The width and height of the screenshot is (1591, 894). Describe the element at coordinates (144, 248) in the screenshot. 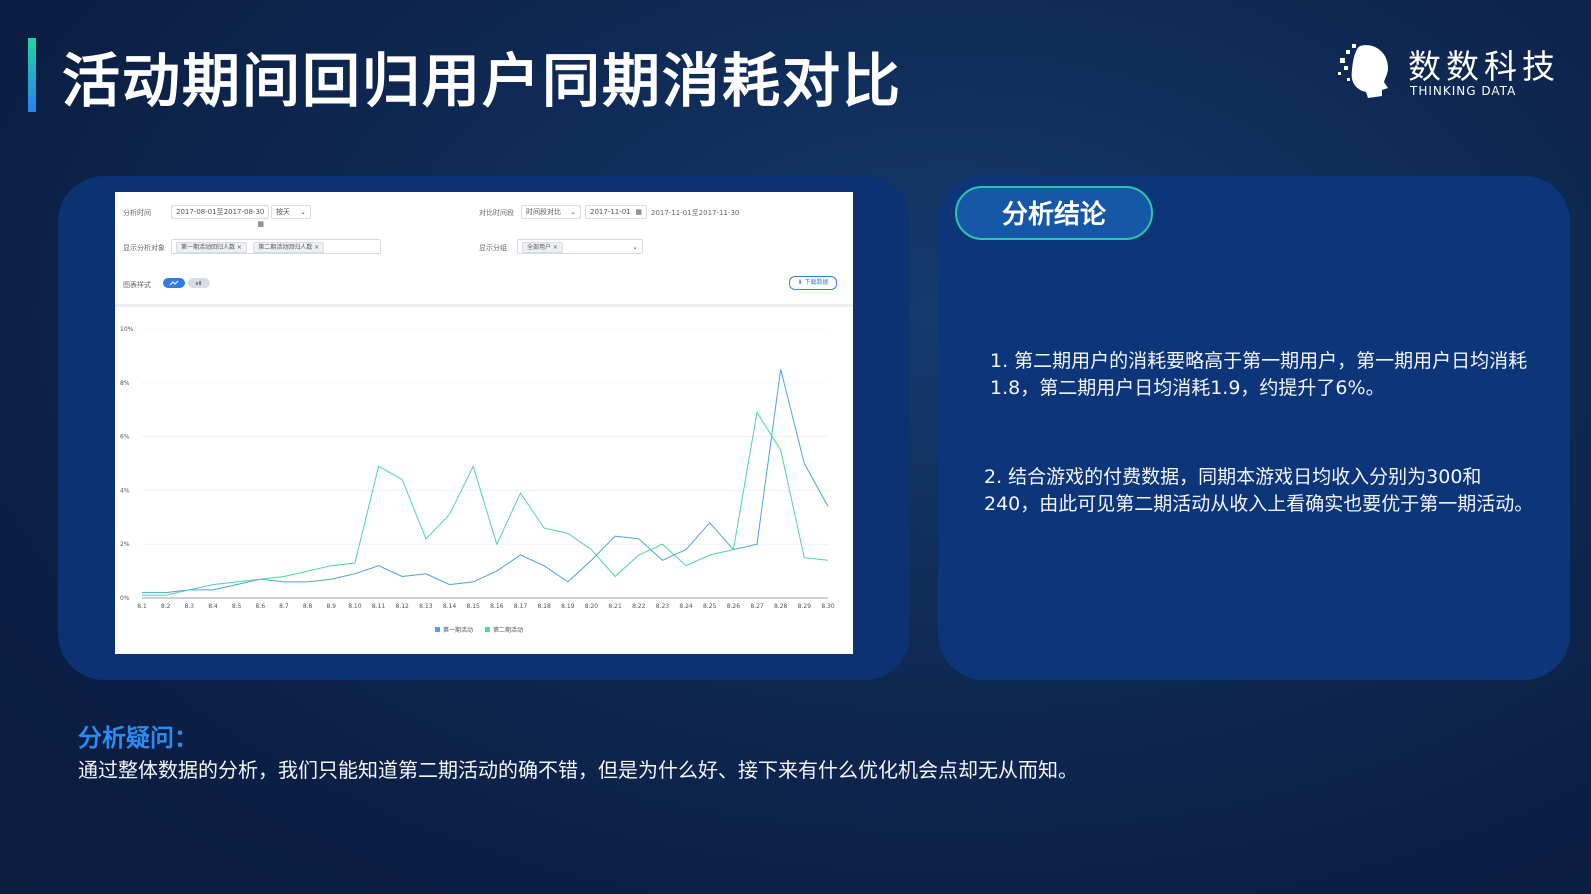

I see `analysis-object-label: 显示分析对象` at that location.